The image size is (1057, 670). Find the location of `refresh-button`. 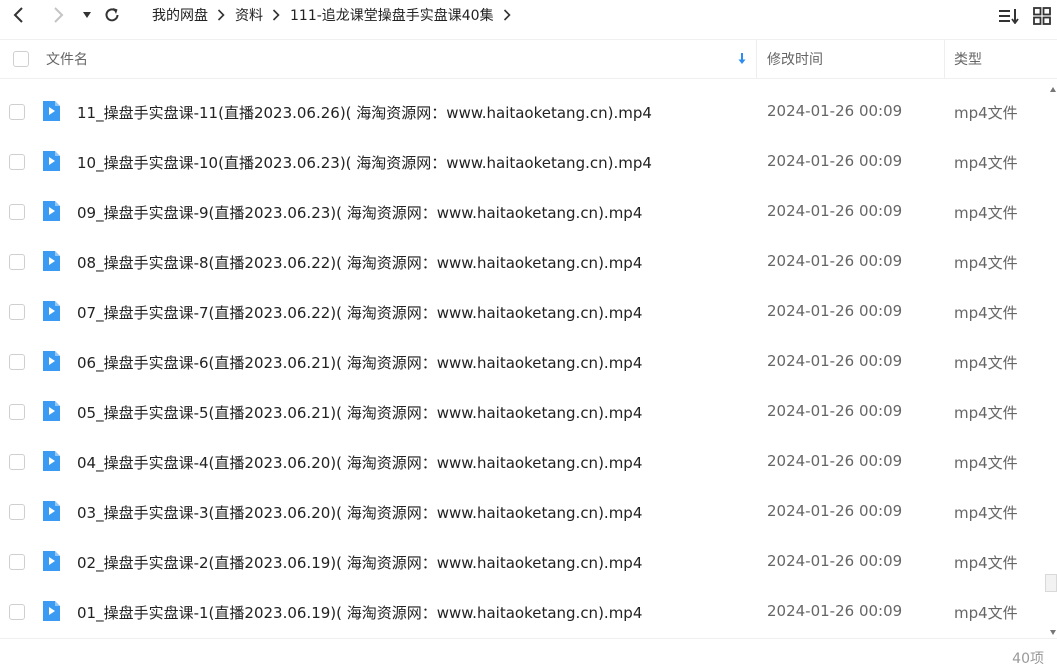

refresh-button is located at coordinates (112, 15).